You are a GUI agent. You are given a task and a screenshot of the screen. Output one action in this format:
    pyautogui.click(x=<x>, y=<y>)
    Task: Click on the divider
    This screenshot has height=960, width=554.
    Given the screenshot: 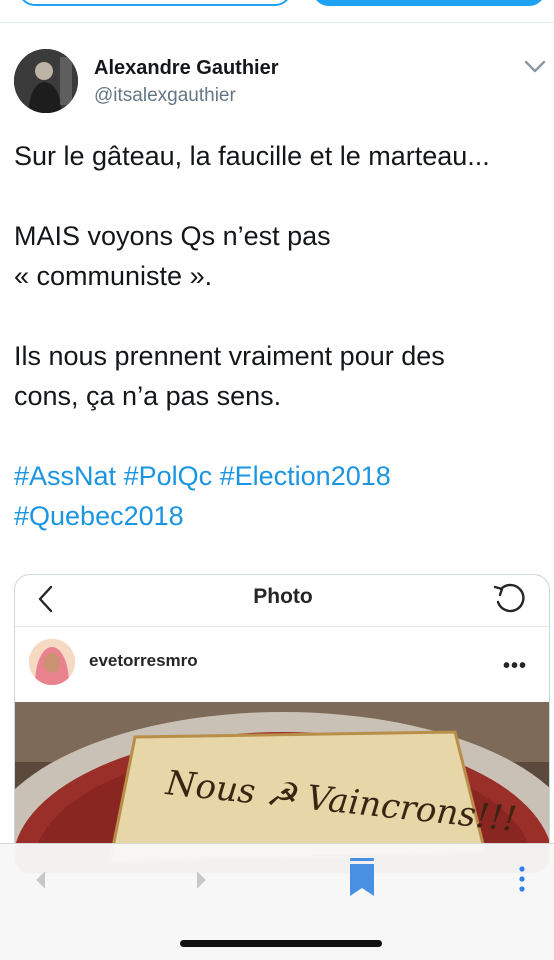 What is the action you would take?
    pyautogui.click(x=277, y=22)
    